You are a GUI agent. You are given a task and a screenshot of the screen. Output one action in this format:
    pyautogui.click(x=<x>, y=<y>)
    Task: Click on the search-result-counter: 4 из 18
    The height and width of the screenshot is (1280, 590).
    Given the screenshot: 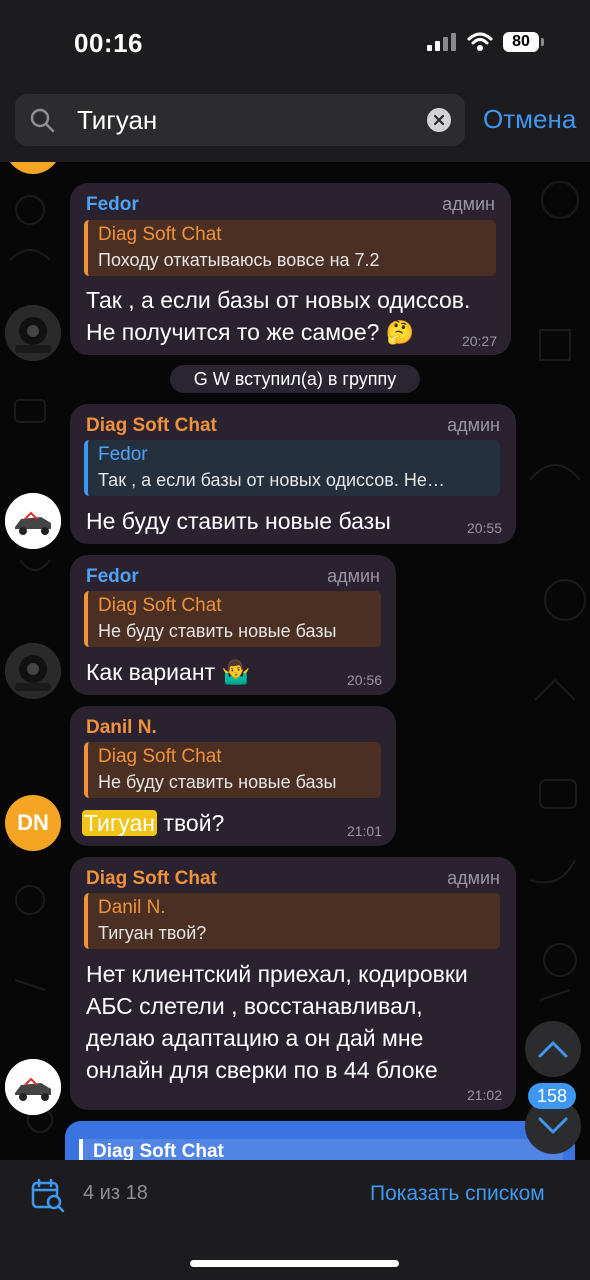 What is the action you would take?
    pyautogui.click(x=115, y=1193)
    